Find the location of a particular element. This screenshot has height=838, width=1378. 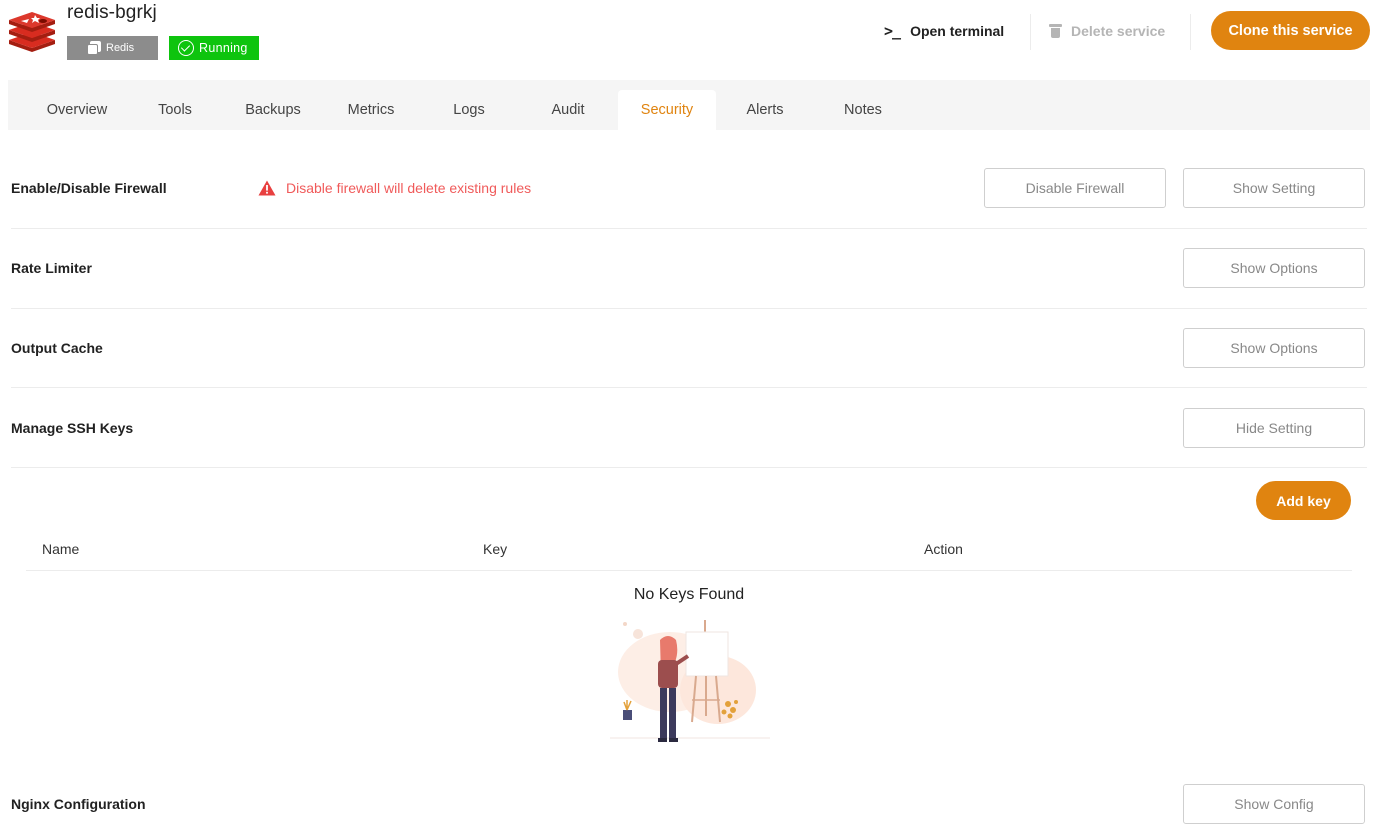

clone-service-button: Clone this service is located at coordinates (1290, 30).